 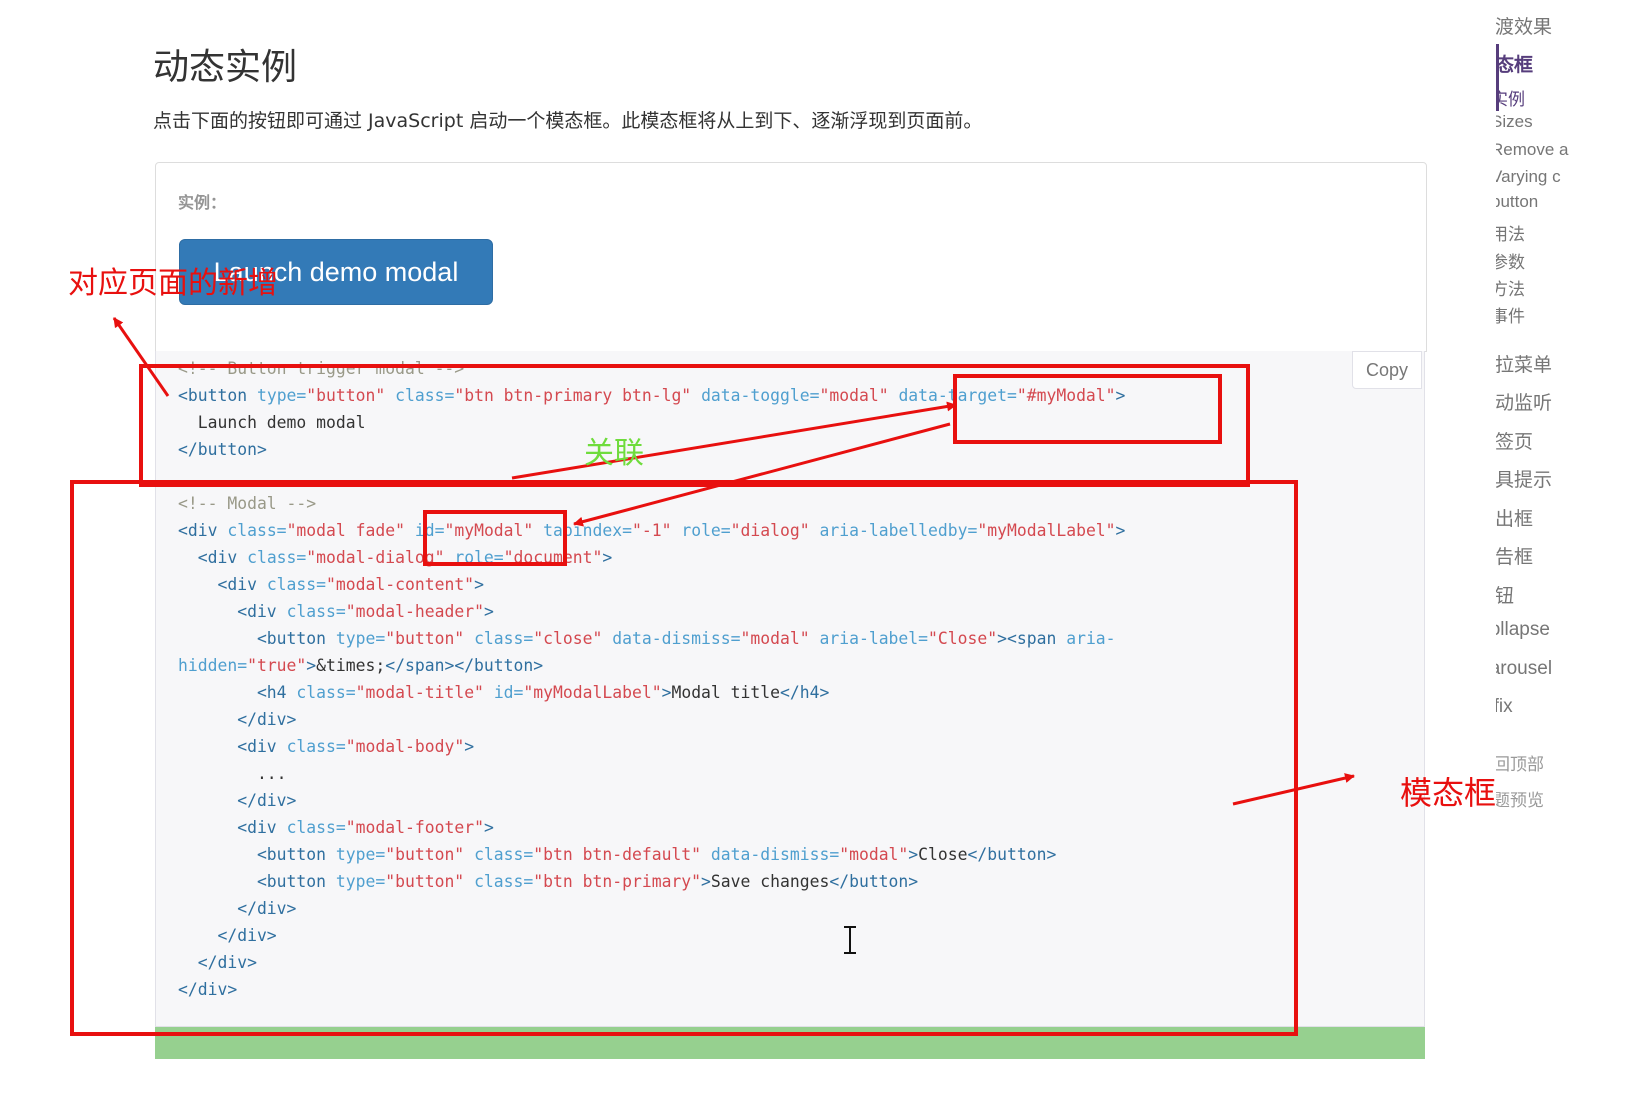 What do you see at coordinates (1524, 25) in the screenshot?
I see `sidebar-item-transitions: 过渡效果` at bounding box center [1524, 25].